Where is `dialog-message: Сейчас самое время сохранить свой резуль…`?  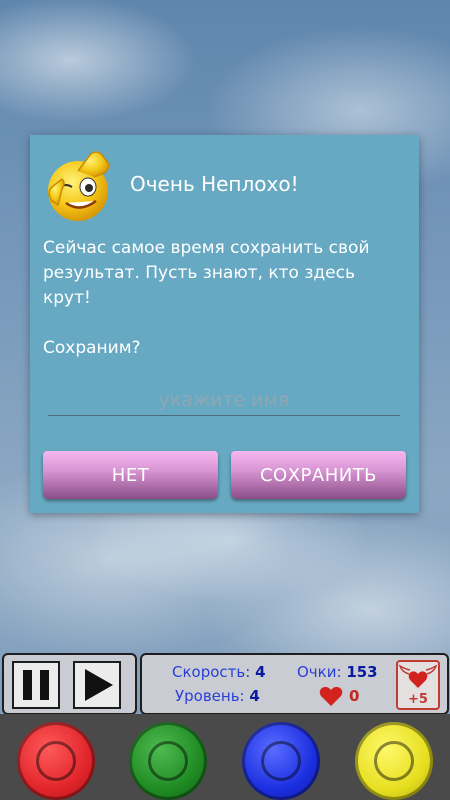
dialog-message: Сейчас самое время сохранить свой резуль… is located at coordinates (206, 298).